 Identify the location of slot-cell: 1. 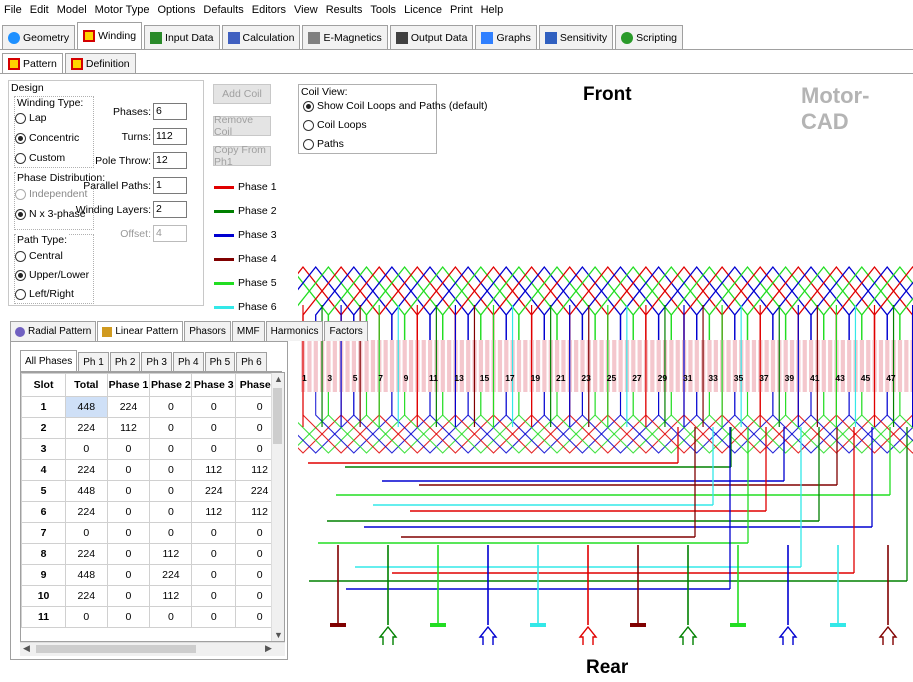
(44, 407).